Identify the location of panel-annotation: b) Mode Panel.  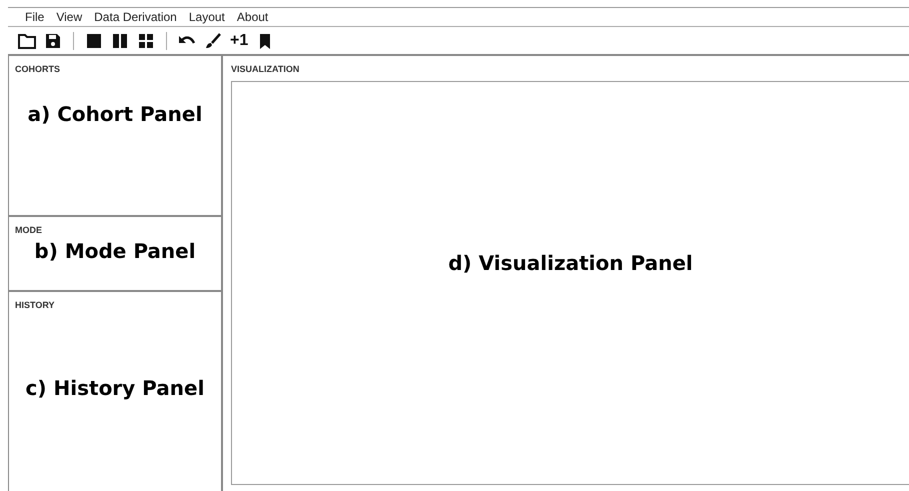
(115, 251).